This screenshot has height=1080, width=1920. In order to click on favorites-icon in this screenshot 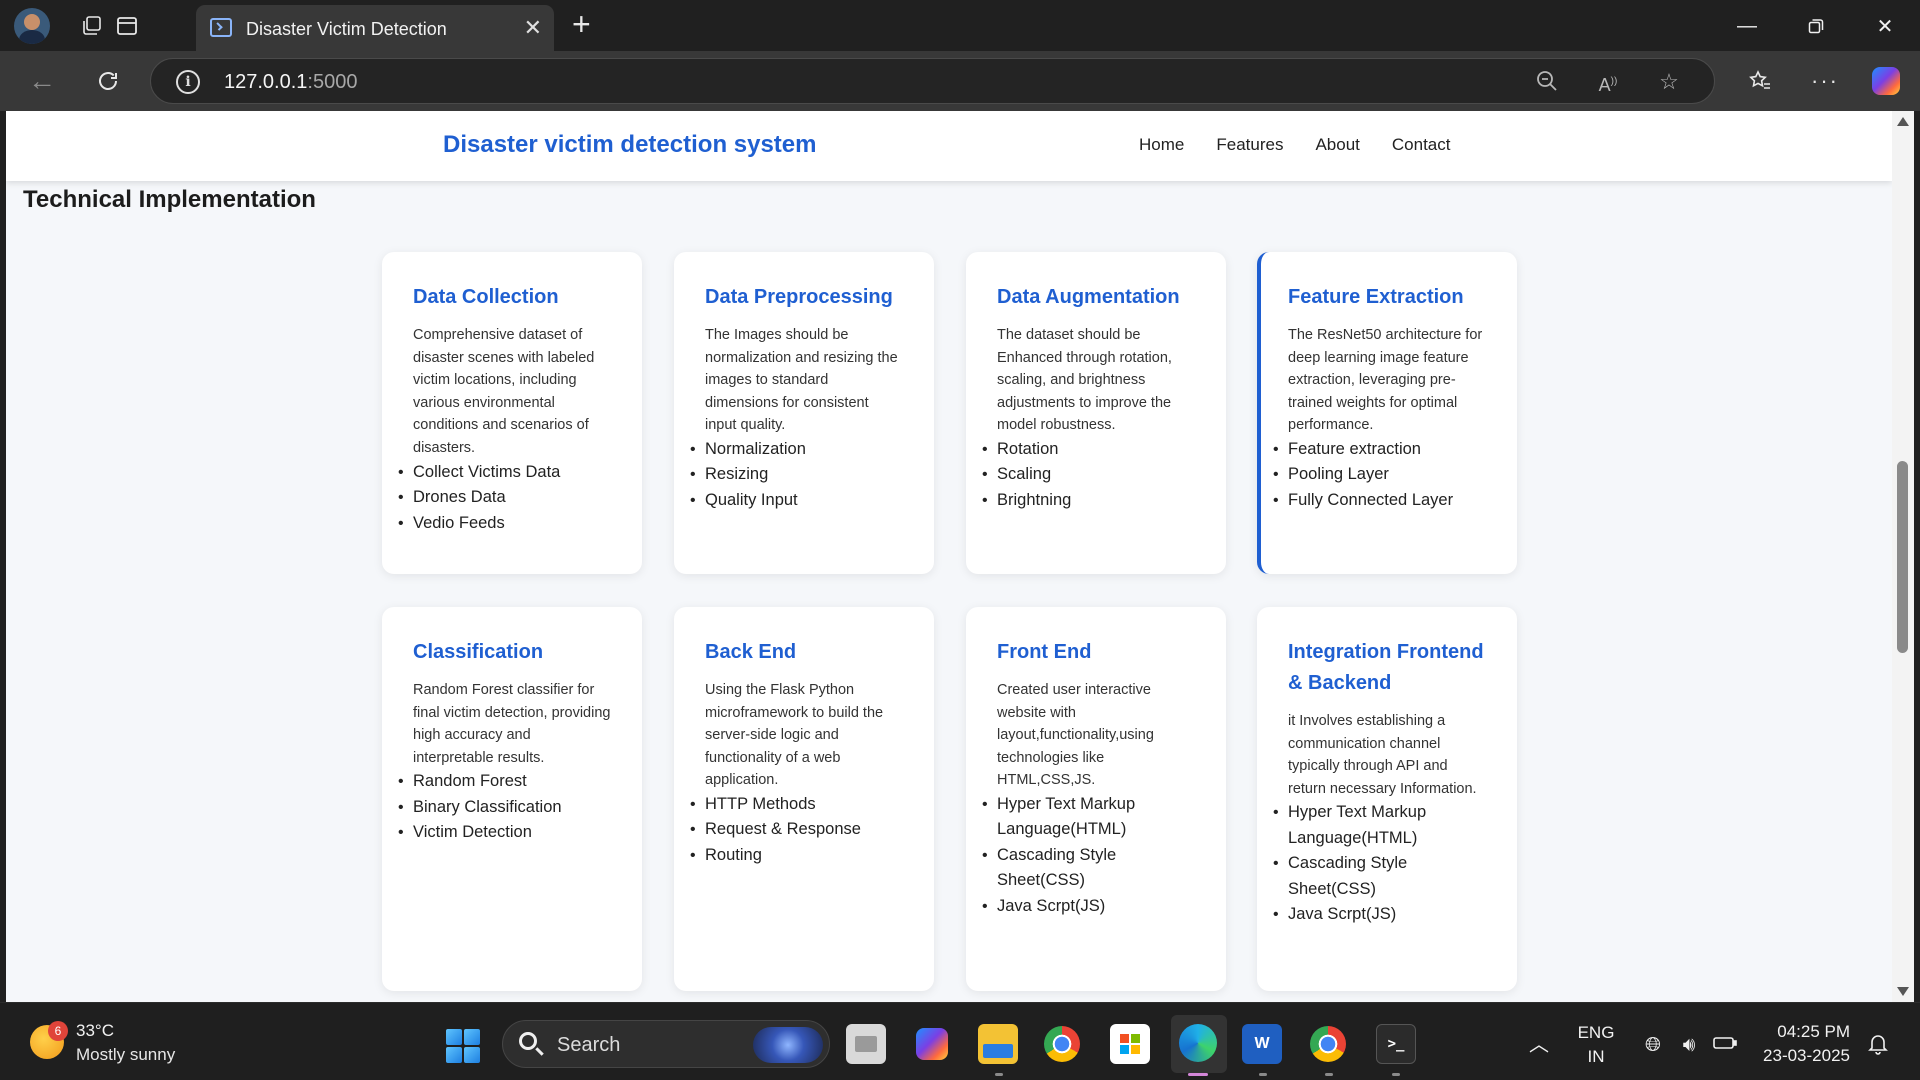, I will do `click(1760, 81)`.